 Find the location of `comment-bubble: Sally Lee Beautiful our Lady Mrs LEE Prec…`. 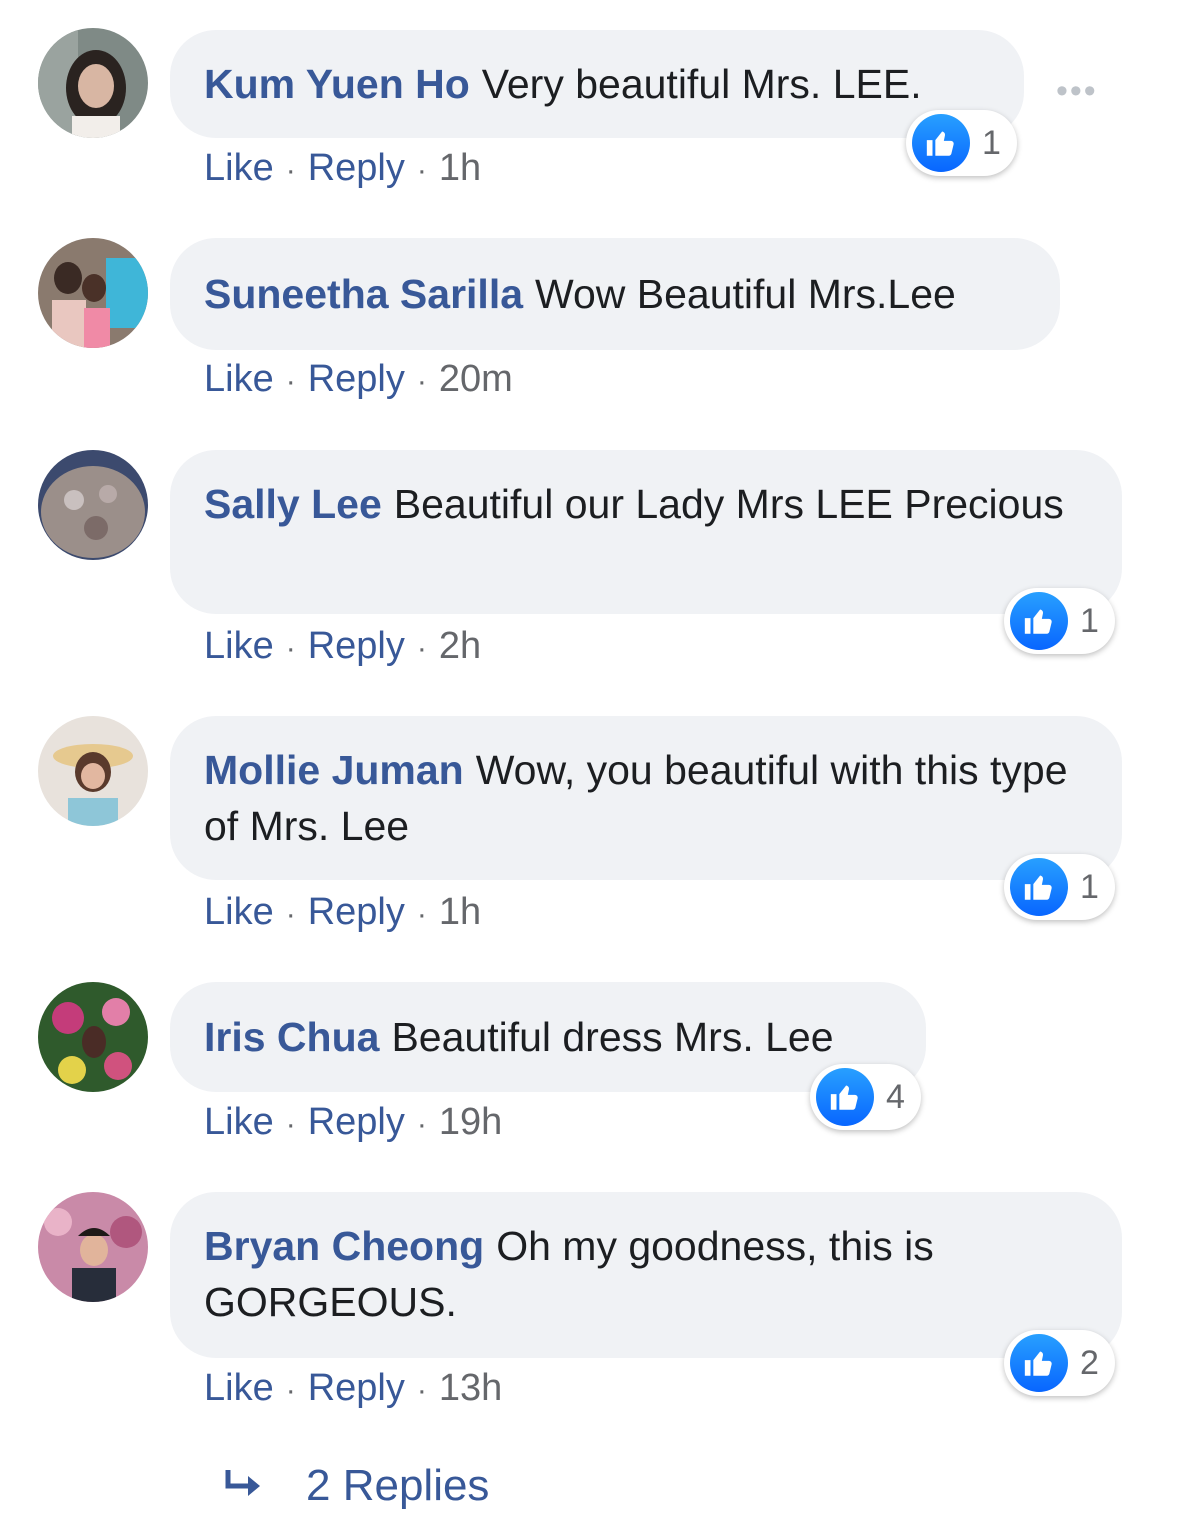

comment-bubble: Sally Lee Beautiful our Lady Mrs LEE Prec… is located at coordinates (646, 532).